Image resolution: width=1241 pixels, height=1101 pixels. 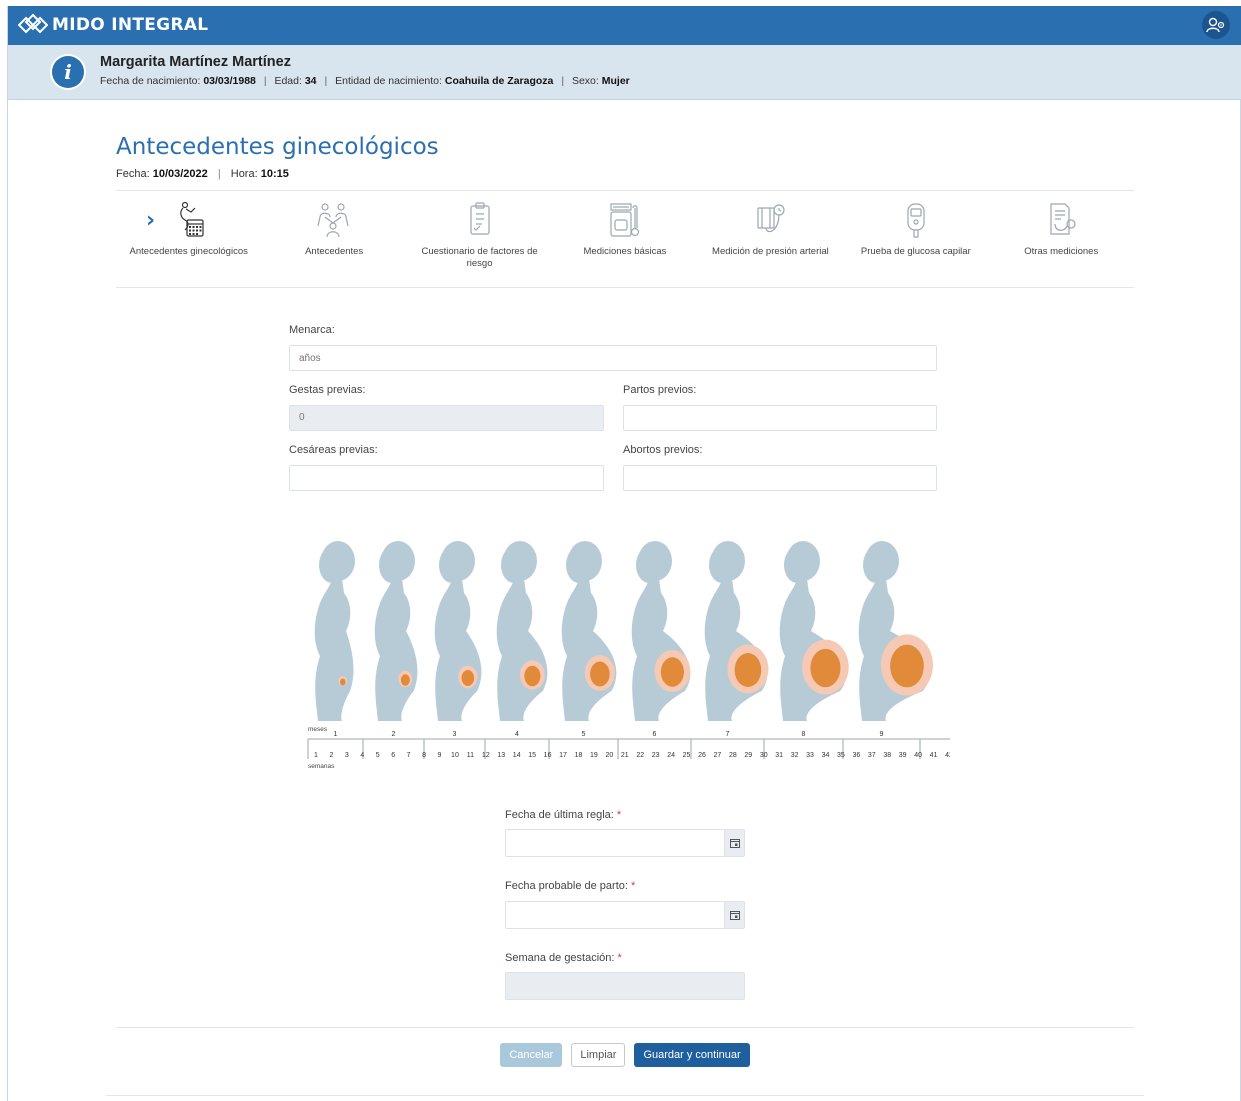 What do you see at coordinates (655, 734) in the screenshot?
I see `month-tick-label: 6` at bounding box center [655, 734].